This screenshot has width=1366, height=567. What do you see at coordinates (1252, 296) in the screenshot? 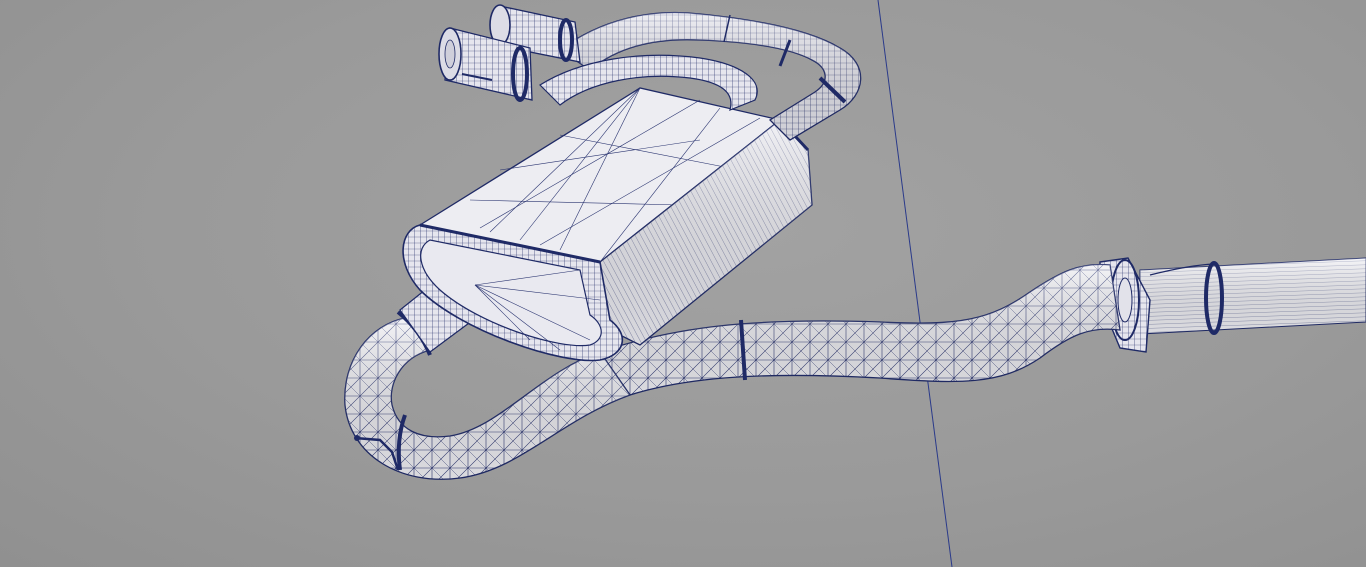
I see `front-pipe` at bounding box center [1252, 296].